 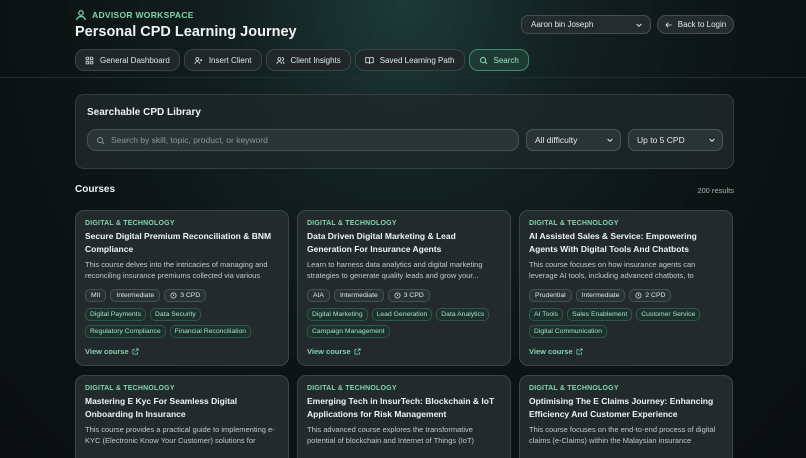 I want to click on book-open-icon, so click(x=369, y=60).